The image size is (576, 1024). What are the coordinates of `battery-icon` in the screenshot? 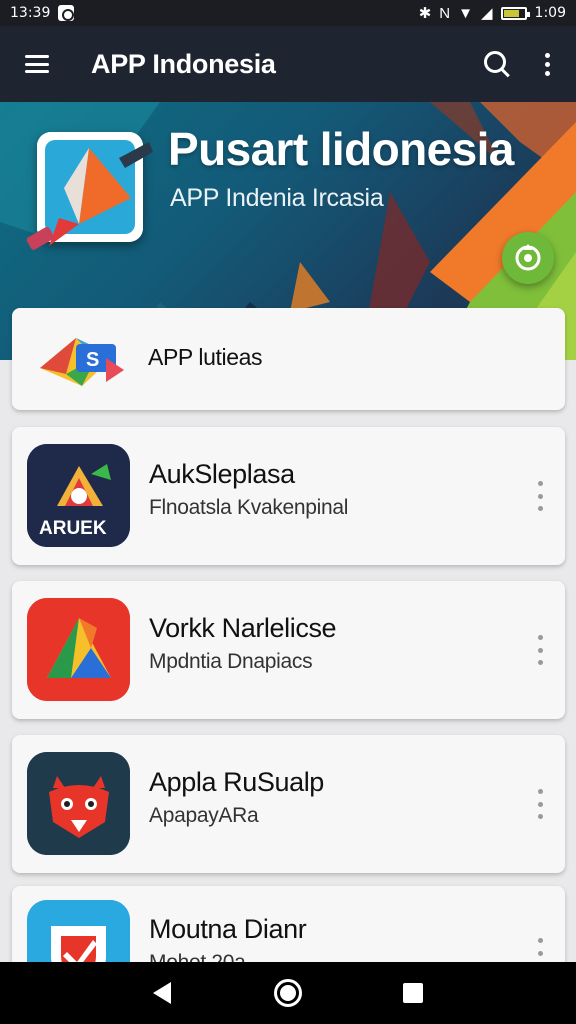 It's located at (515, 13).